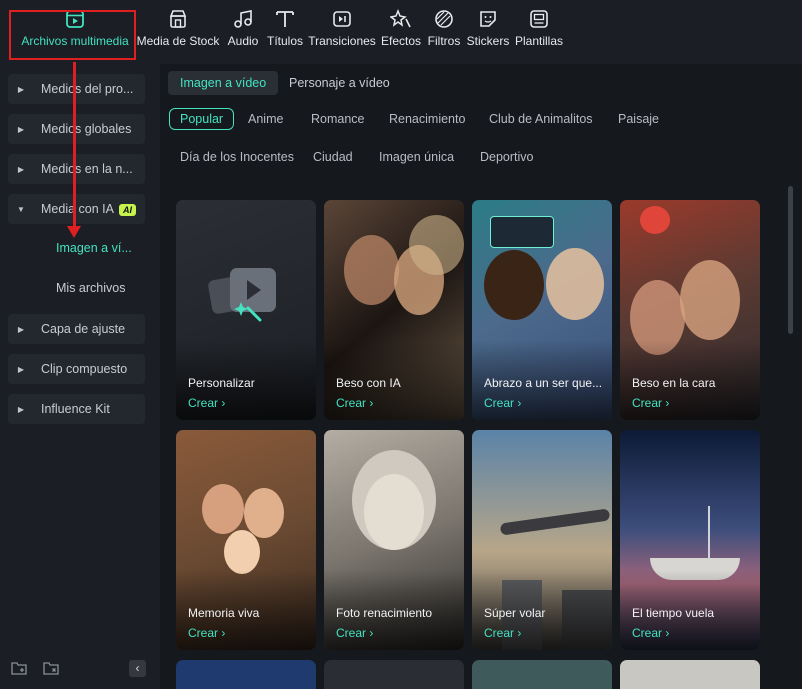 The width and height of the screenshot is (802, 689). Describe the element at coordinates (51, 668) in the screenshot. I see `delete-folder-icon` at that location.